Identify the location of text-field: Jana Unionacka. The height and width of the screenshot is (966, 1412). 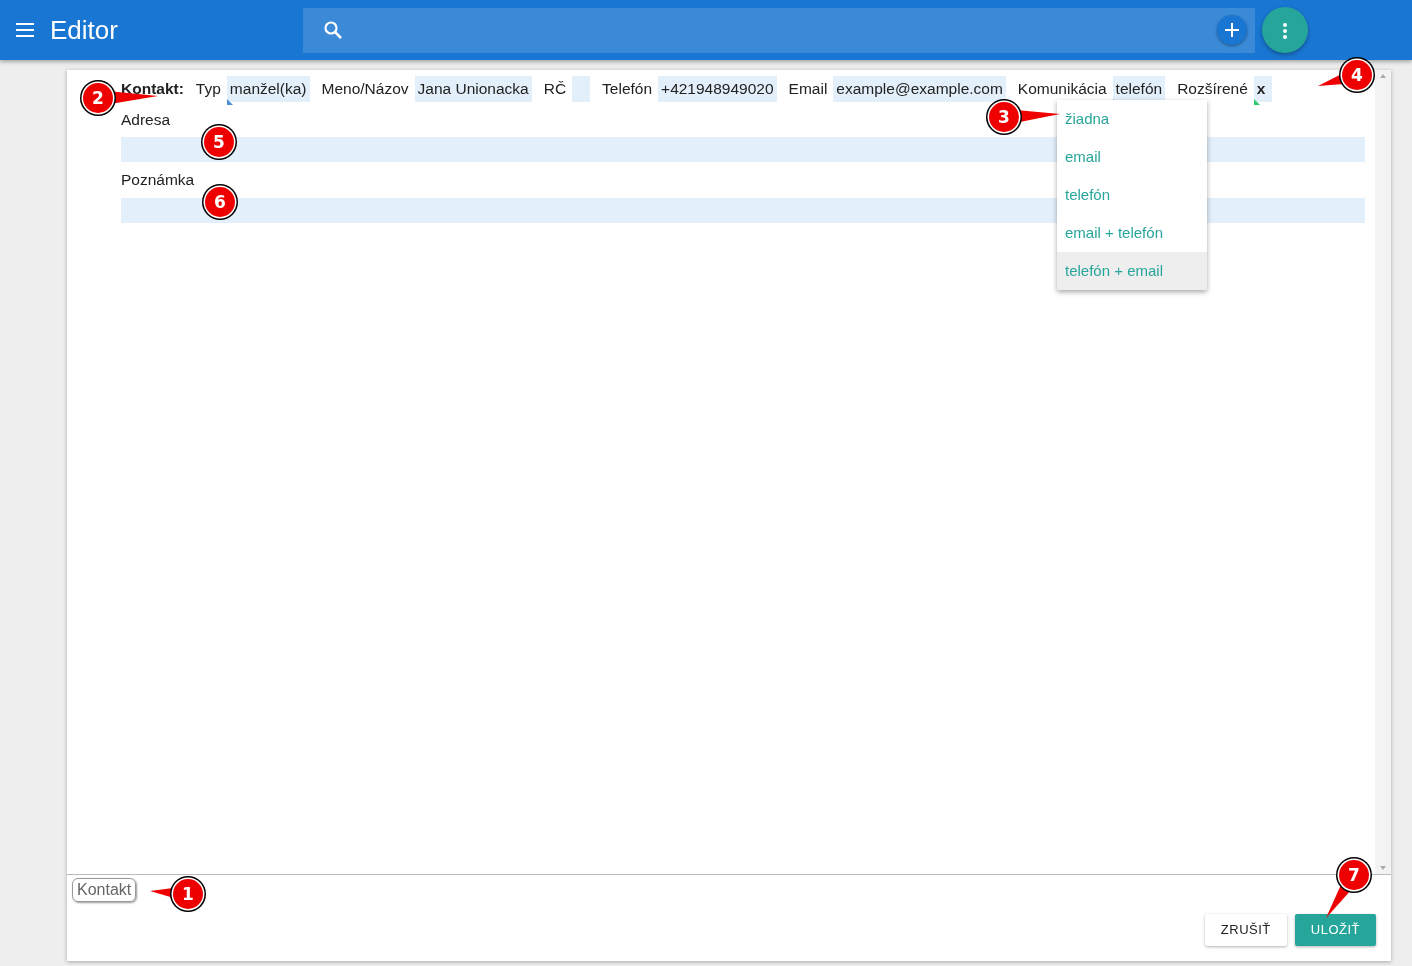
(473, 89).